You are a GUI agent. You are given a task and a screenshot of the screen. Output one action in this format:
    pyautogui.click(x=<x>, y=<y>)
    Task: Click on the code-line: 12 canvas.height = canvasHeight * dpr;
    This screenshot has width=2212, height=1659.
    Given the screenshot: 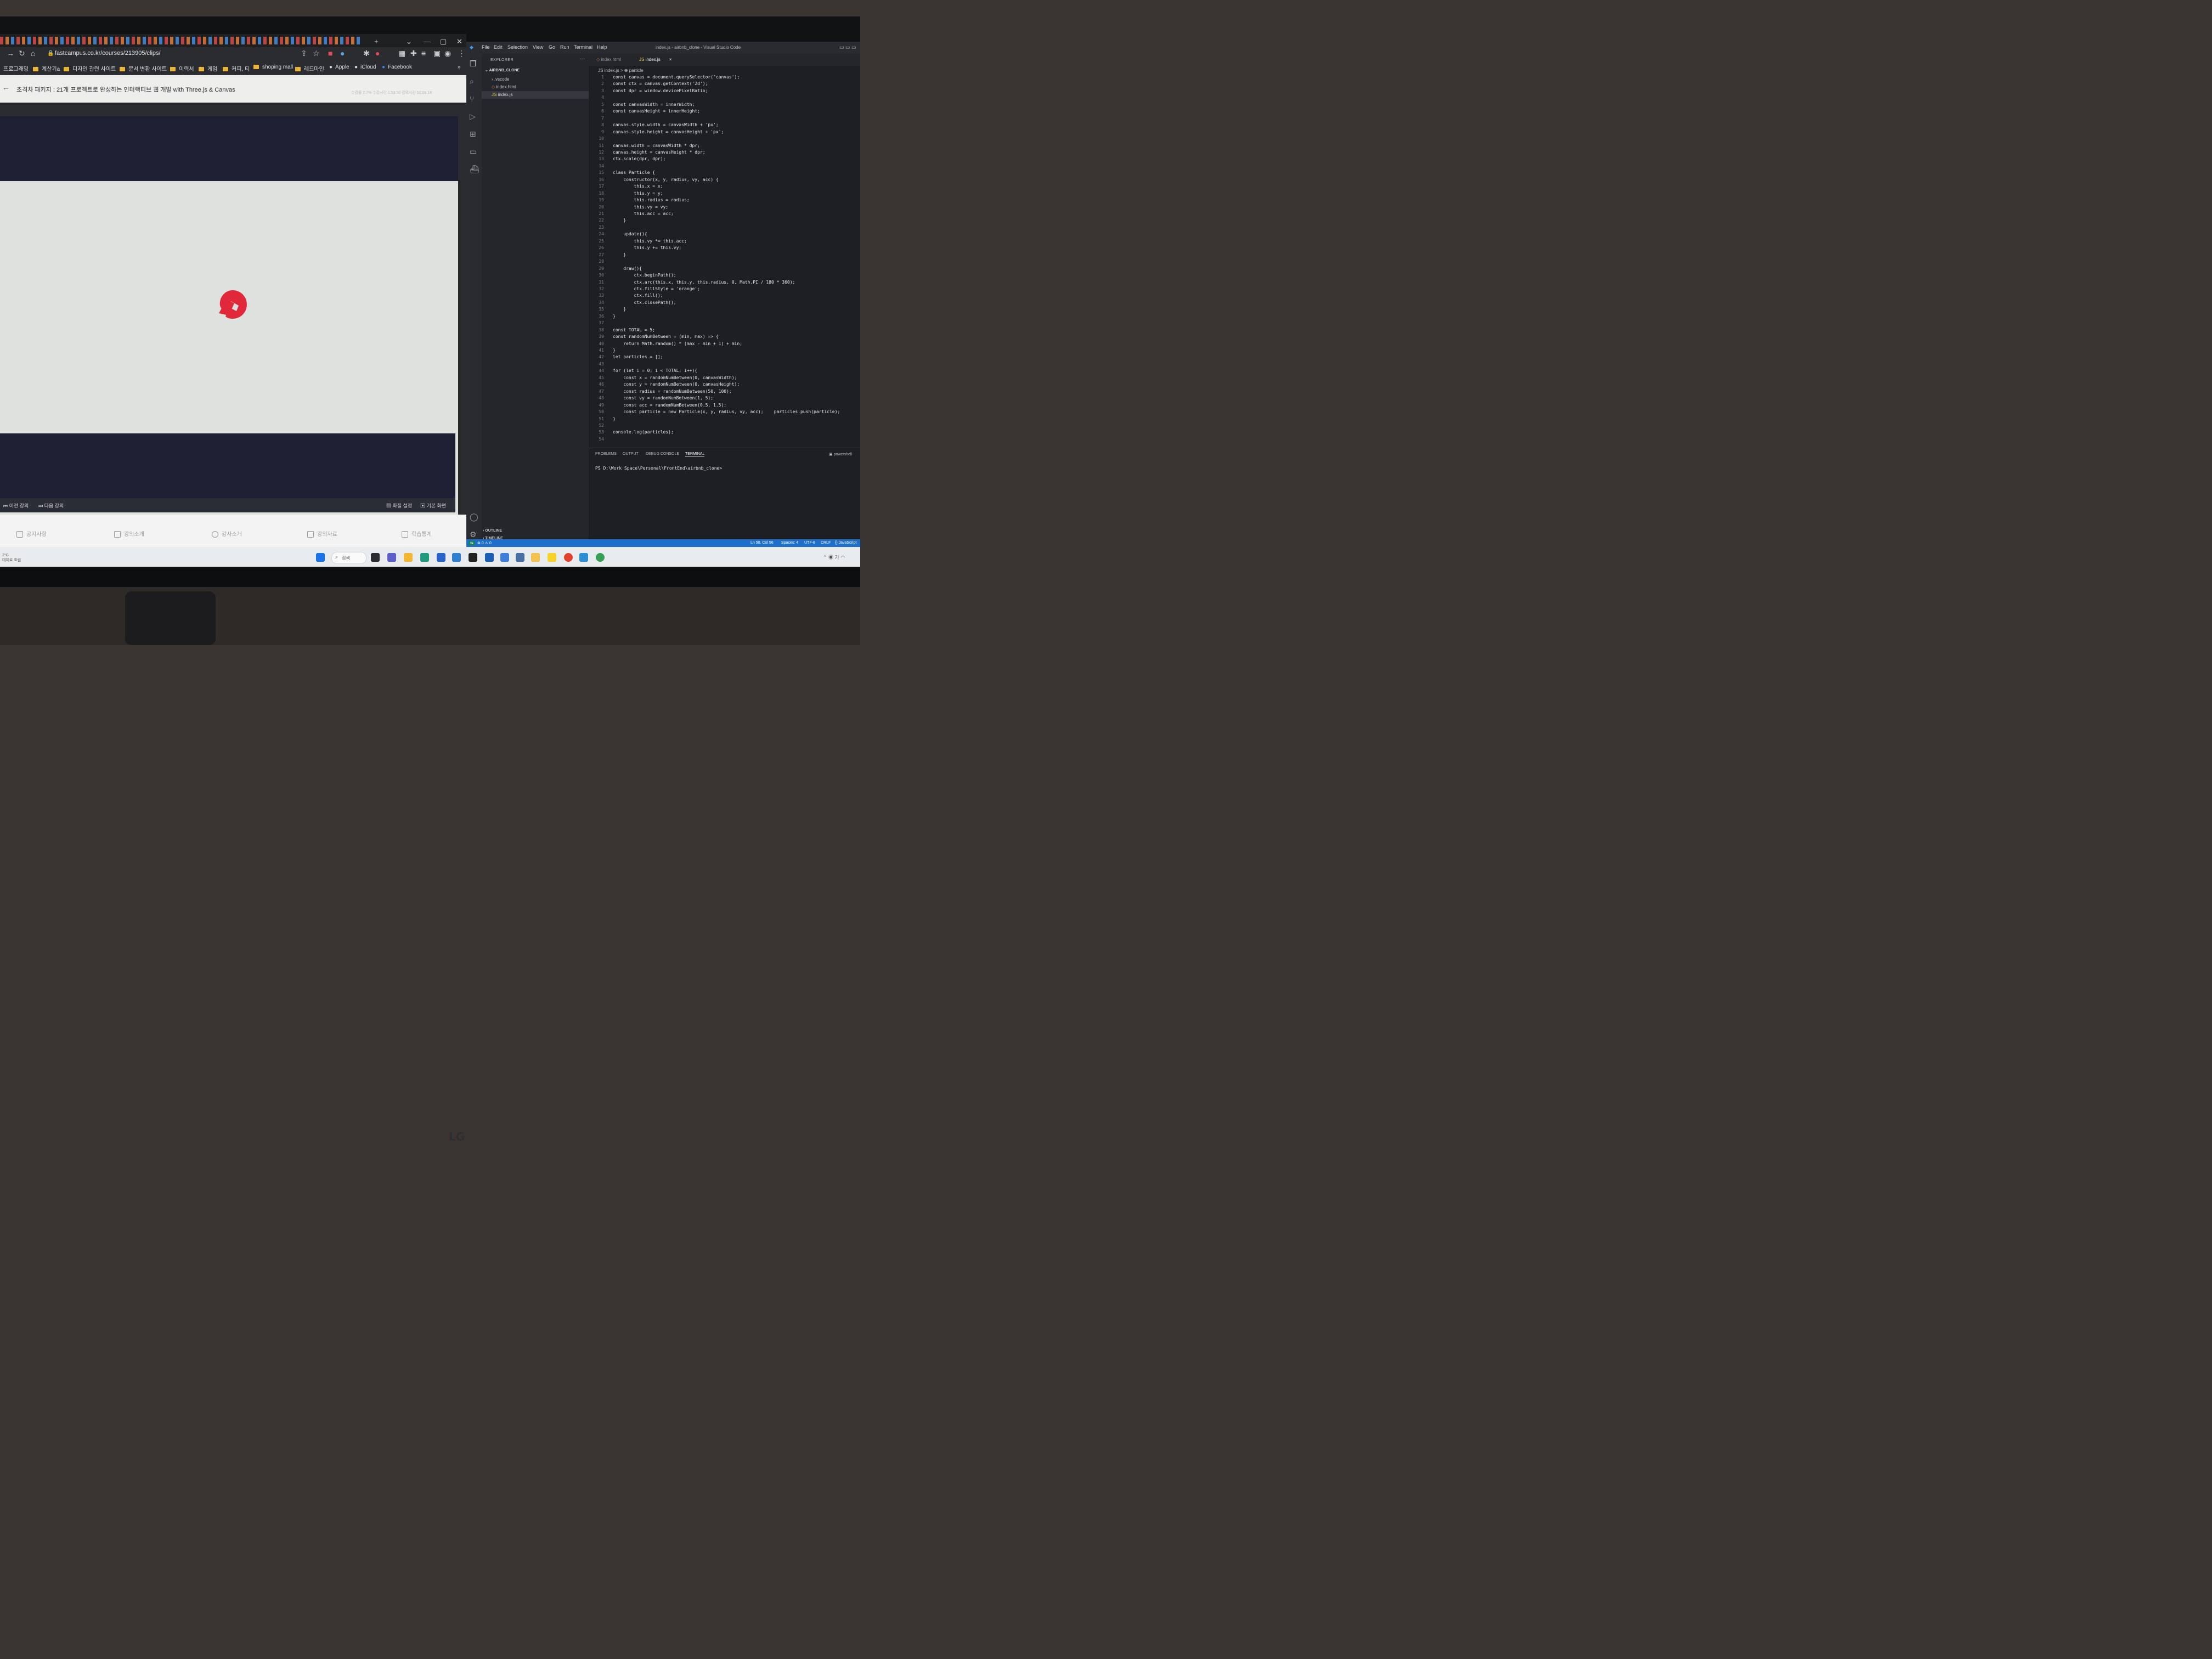 What is the action you would take?
    pyautogui.click(x=647, y=153)
    